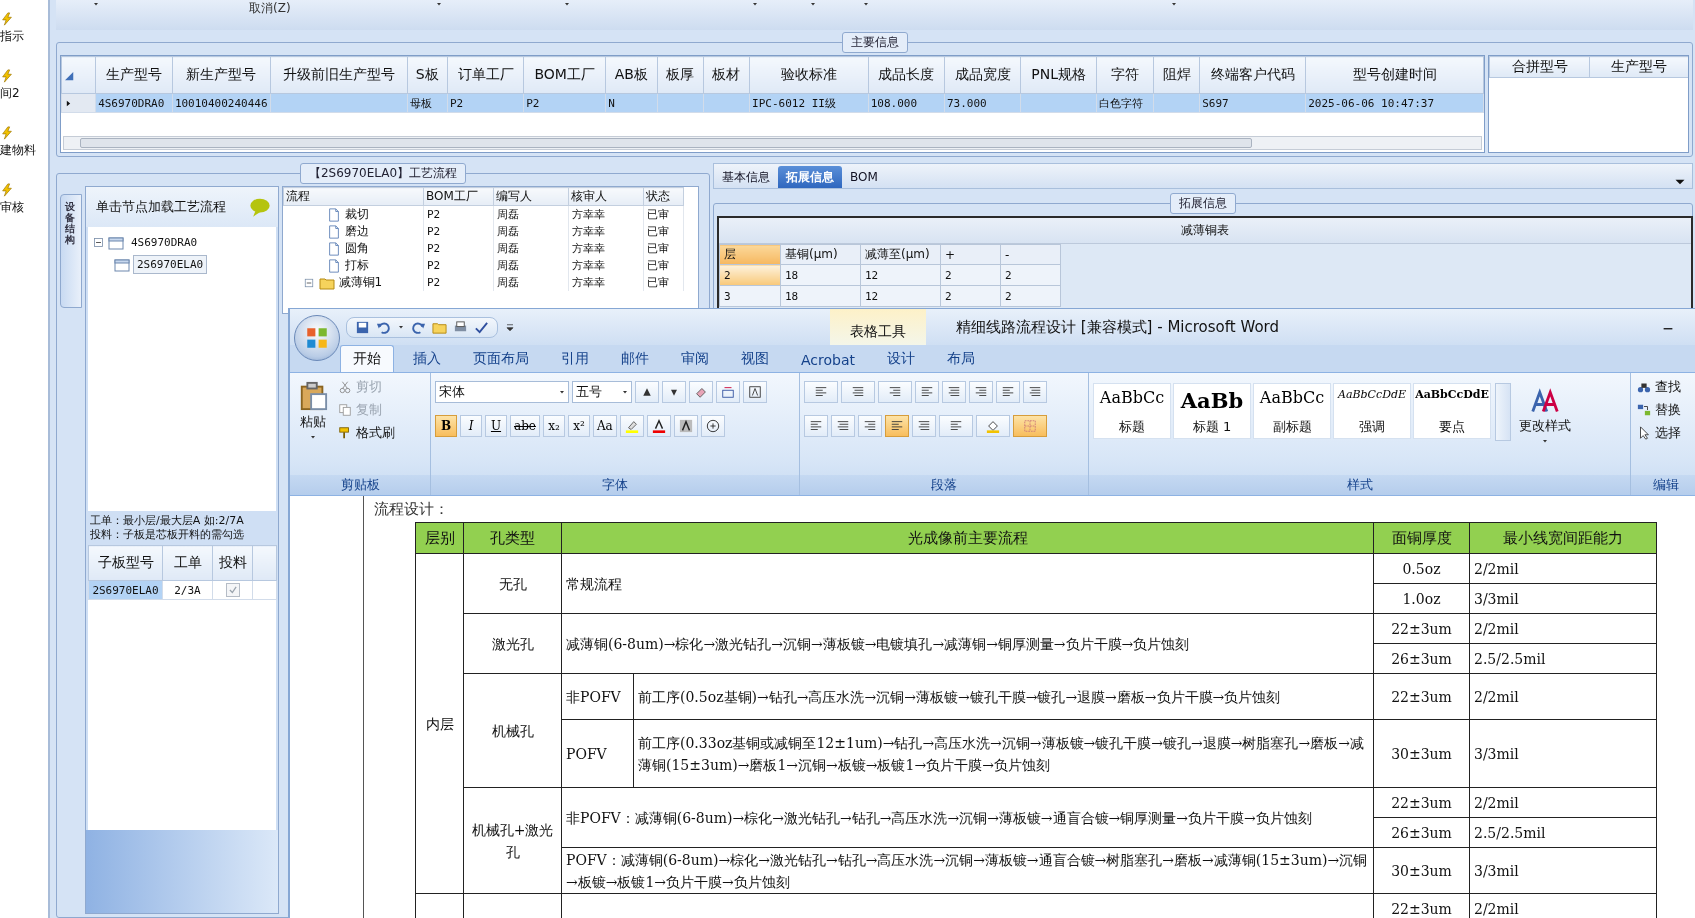 Image resolution: width=1695 pixels, height=918 pixels. Describe the element at coordinates (728, 392) in the screenshot. I see `phonetic-button` at that location.